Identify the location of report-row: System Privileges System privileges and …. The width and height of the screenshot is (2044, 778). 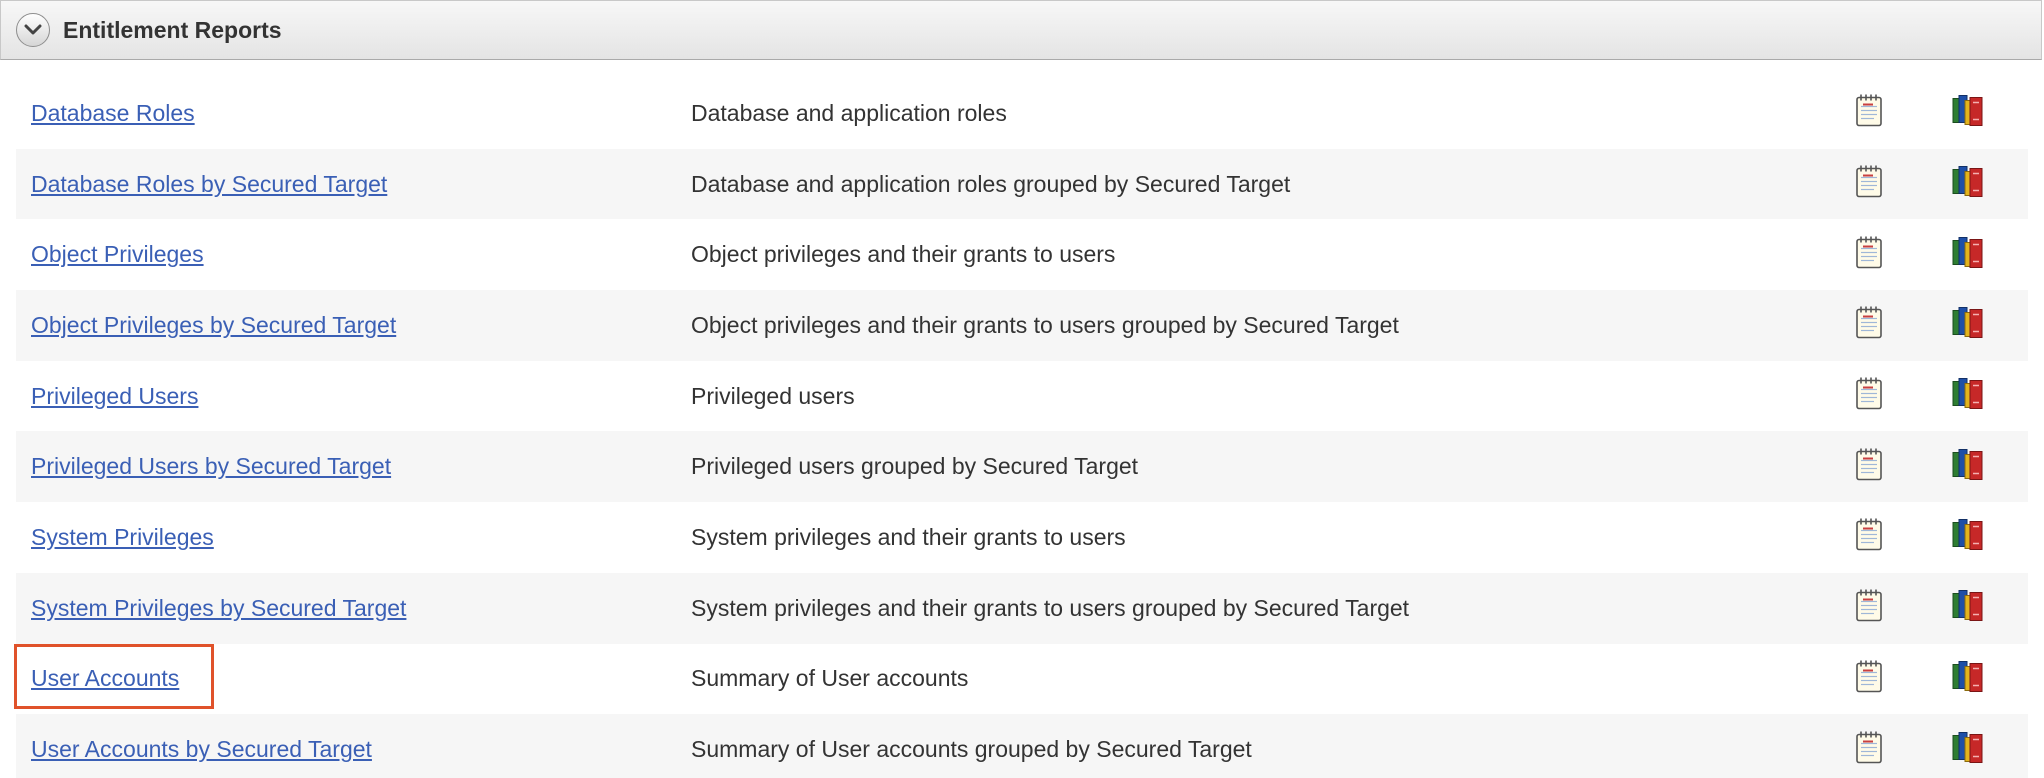
(1022, 537).